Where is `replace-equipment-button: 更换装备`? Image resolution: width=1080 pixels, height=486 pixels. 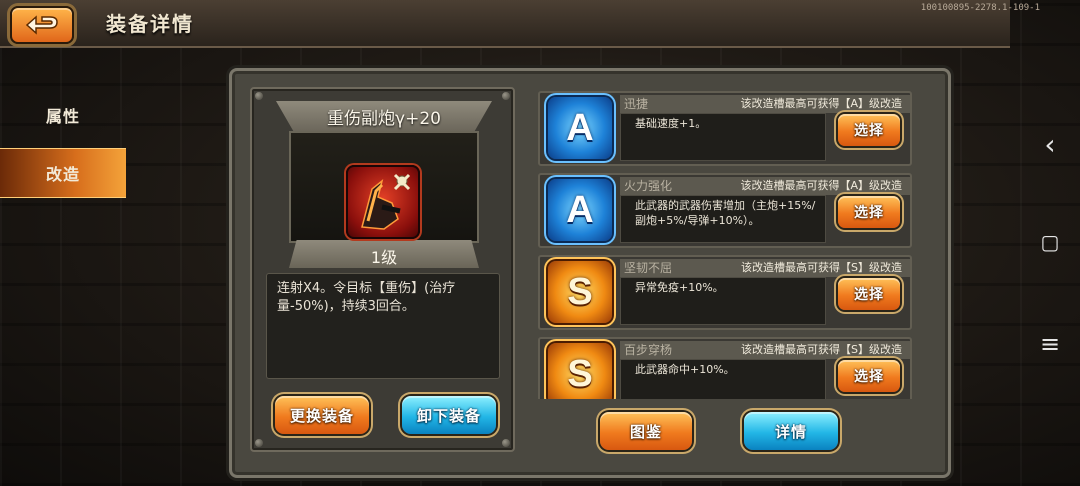 replace-equipment-button: 更换装备 is located at coordinates (322, 415).